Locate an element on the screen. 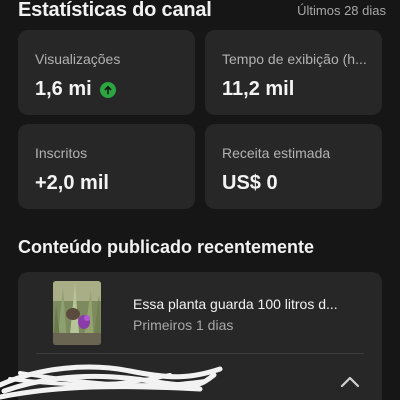 The image size is (400, 400). plant-thumbnail is located at coordinates (77, 313).